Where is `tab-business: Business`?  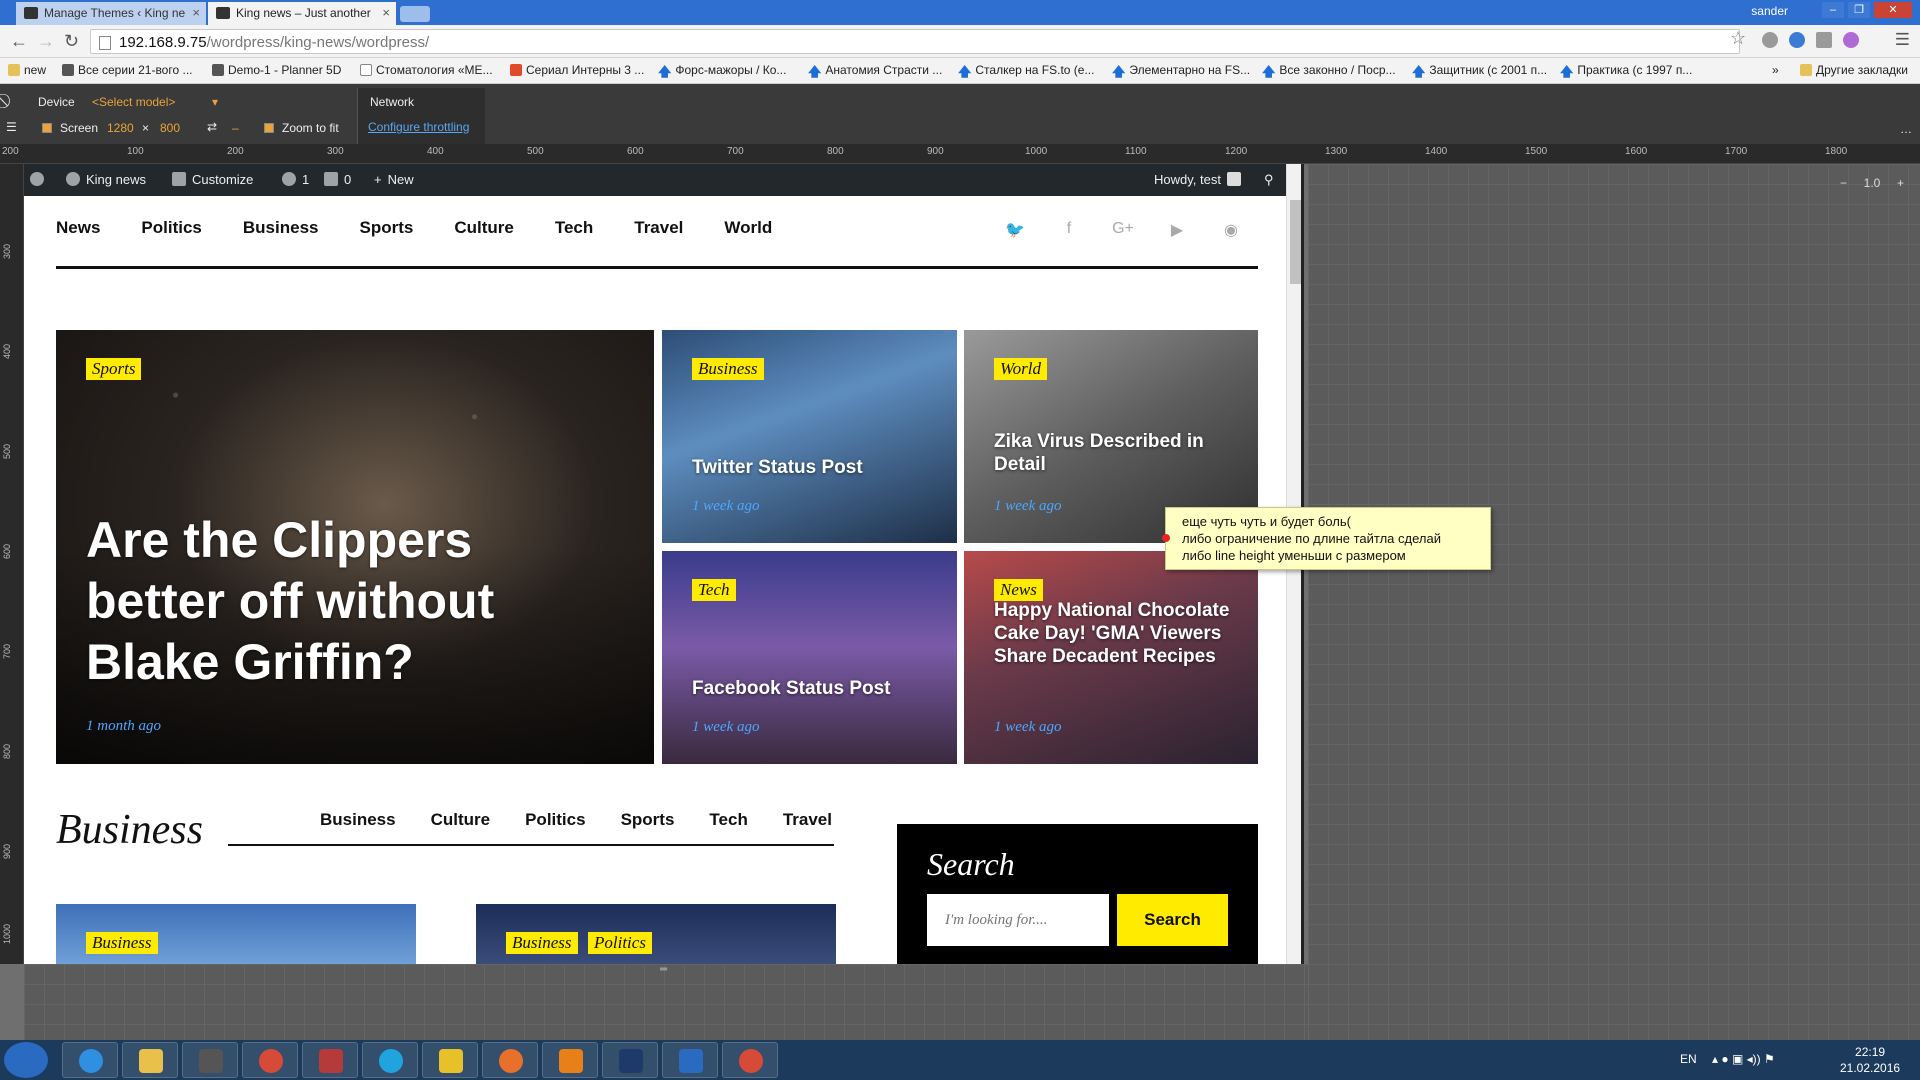 tab-business: Business is located at coordinates (358, 820).